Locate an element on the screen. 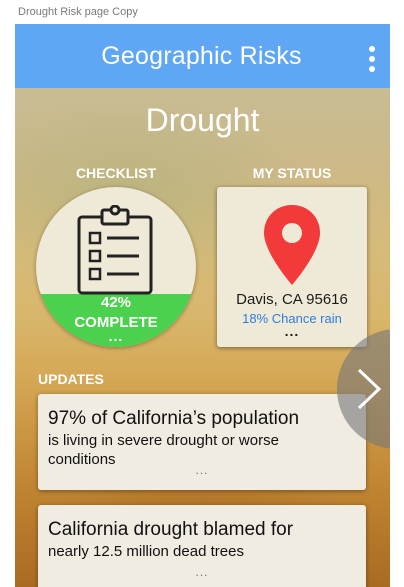 This screenshot has width=404, height=587. clipboard-checklist-icon is located at coordinates (115, 250).